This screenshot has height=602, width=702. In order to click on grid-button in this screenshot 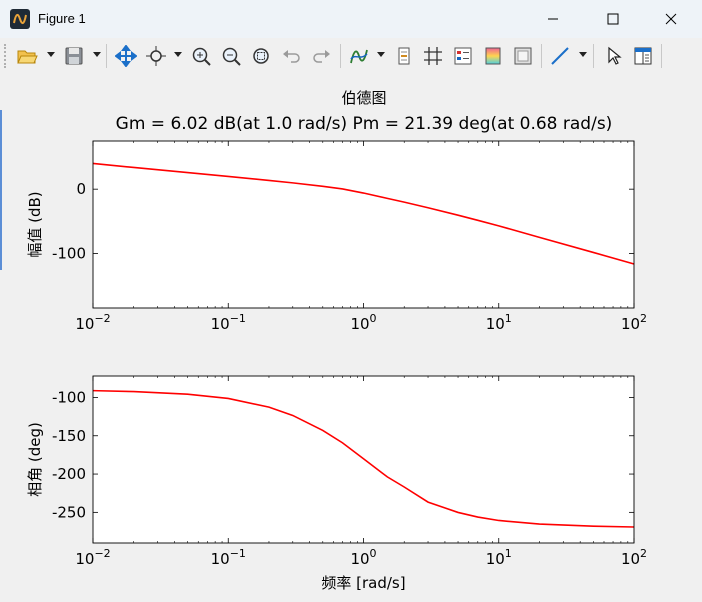, I will do `click(433, 56)`.